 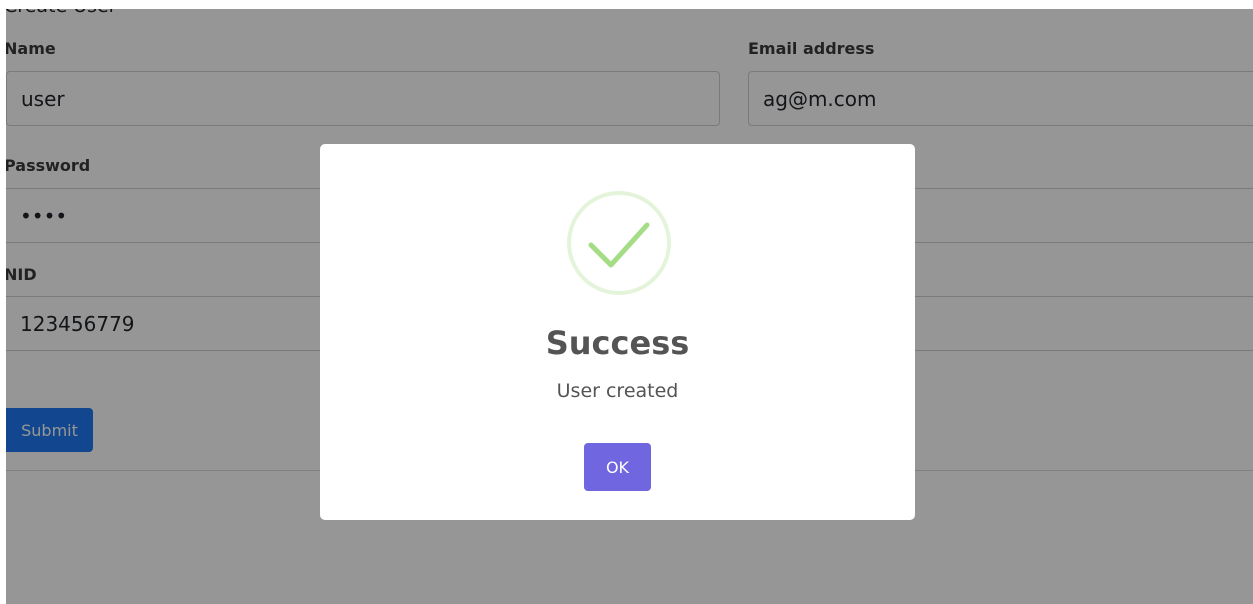 I want to click on dialog-title: Success, so click(x=617, y=343).